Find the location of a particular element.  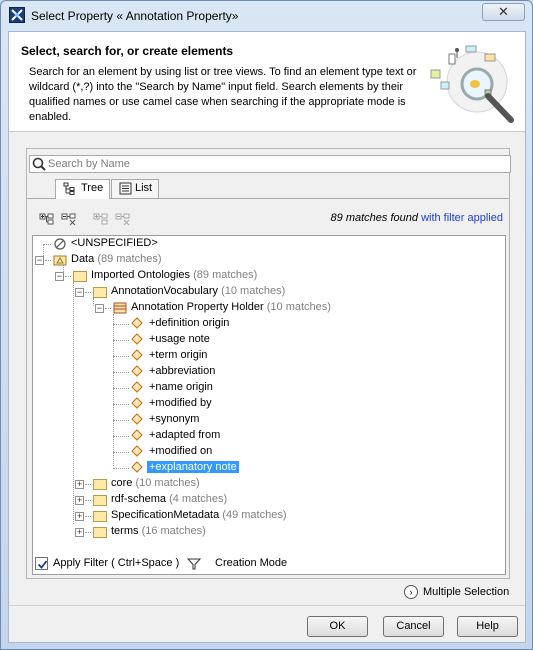

tree-item-terms: + terms (16 matches) is located at coordinates (268, 532).